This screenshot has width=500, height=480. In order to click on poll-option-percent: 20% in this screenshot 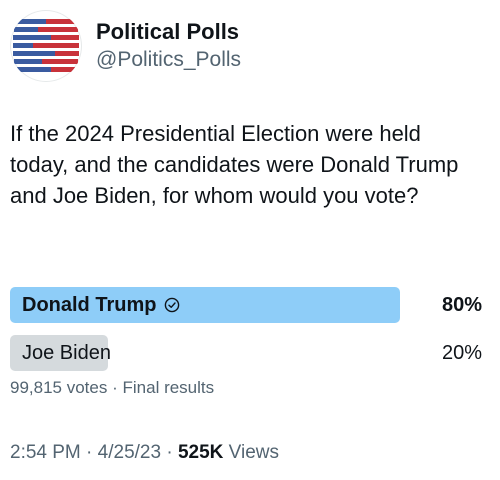, I will do `click(461, 353)`.